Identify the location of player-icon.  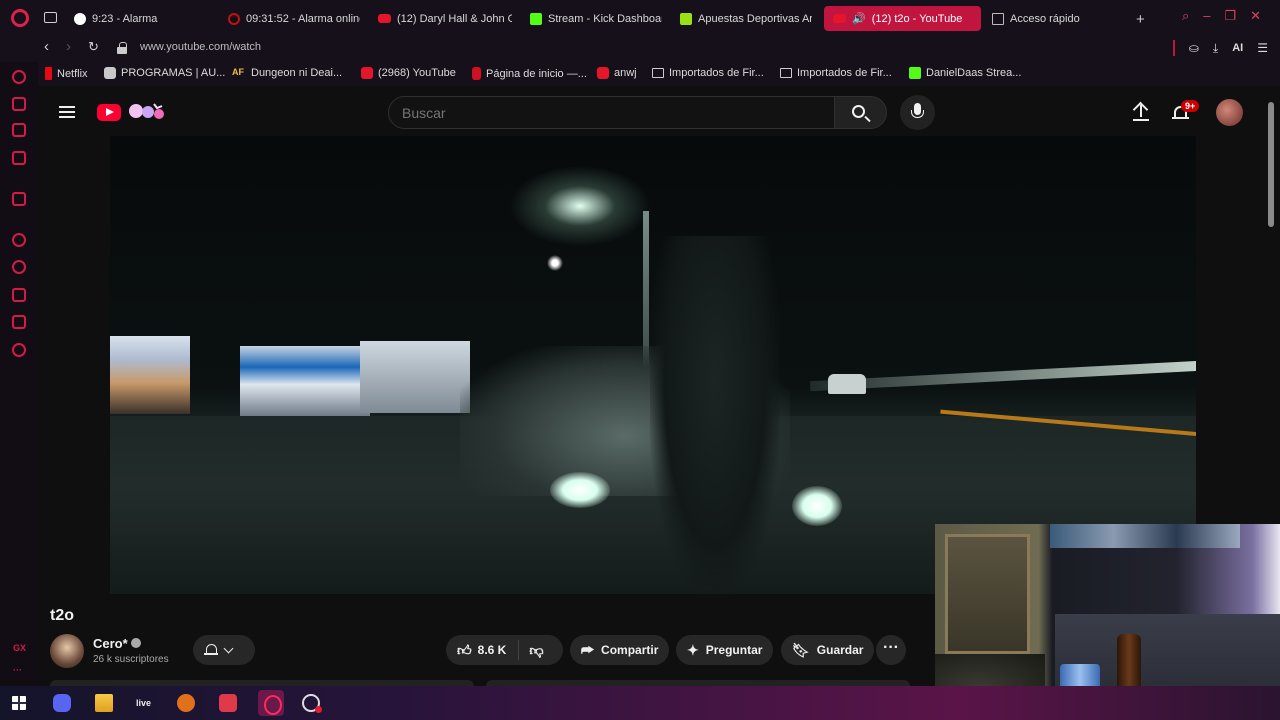
(19, 240).